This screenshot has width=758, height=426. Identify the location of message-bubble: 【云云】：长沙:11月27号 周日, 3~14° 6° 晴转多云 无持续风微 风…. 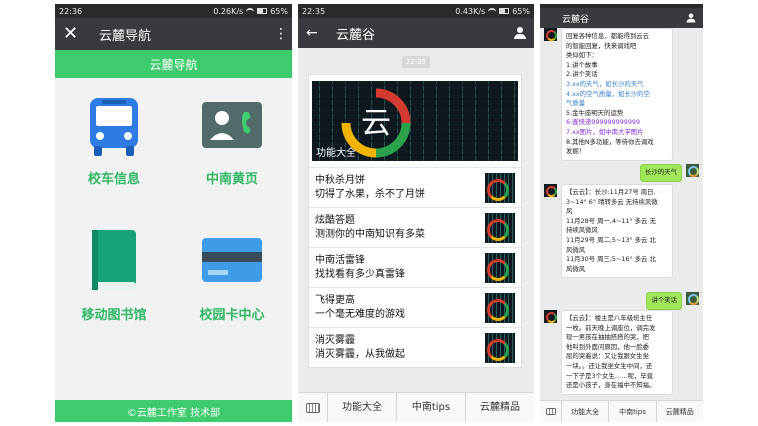
(617, 231).